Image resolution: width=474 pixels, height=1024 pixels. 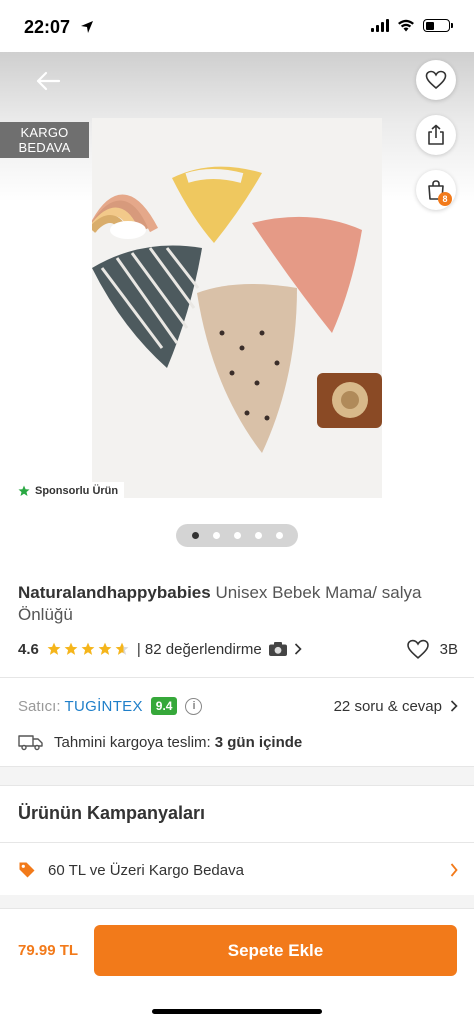 I want to click on campaigns-title: Ürünün Kampanyaları, so click(x=112, y=813).